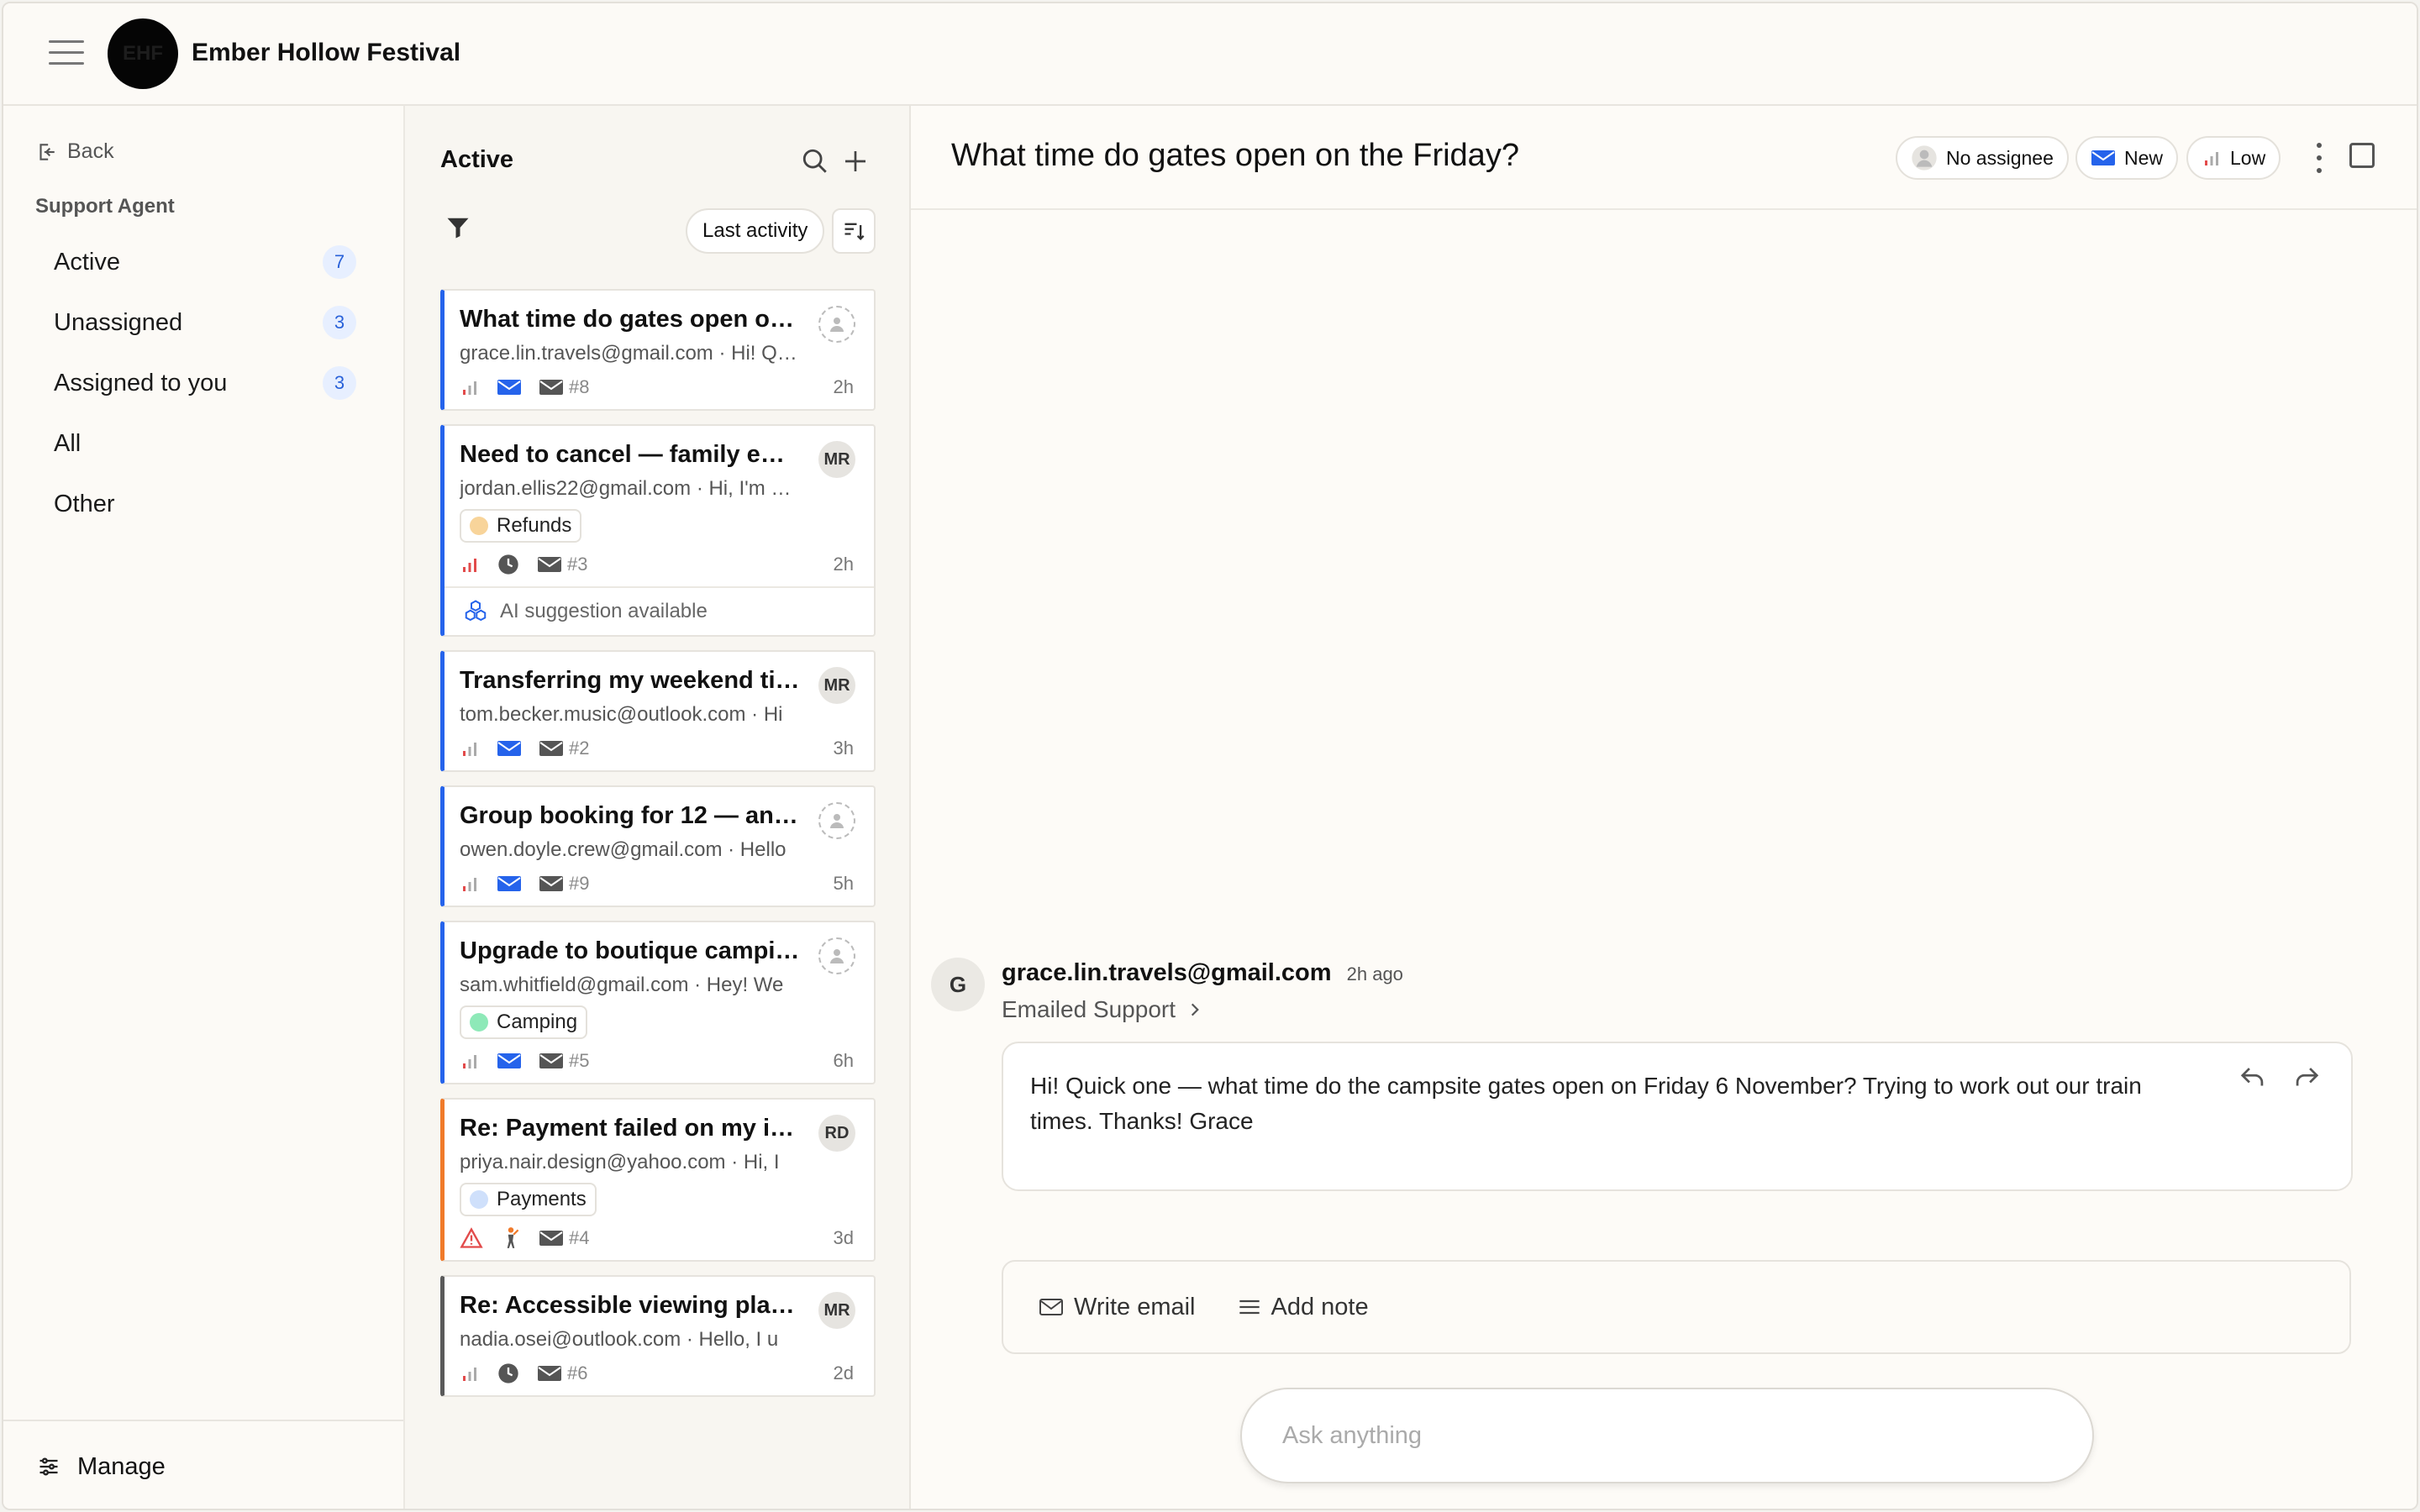  I want to click on search-icon, so click(815, 161).